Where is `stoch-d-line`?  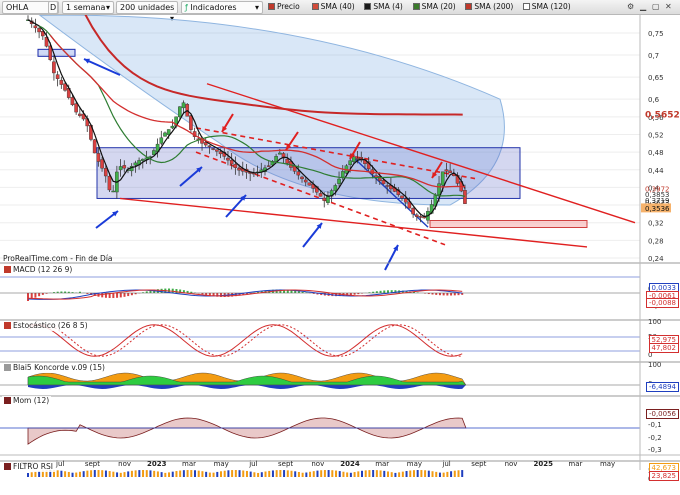 stoch-d-line is located at coordinates (245, 340).